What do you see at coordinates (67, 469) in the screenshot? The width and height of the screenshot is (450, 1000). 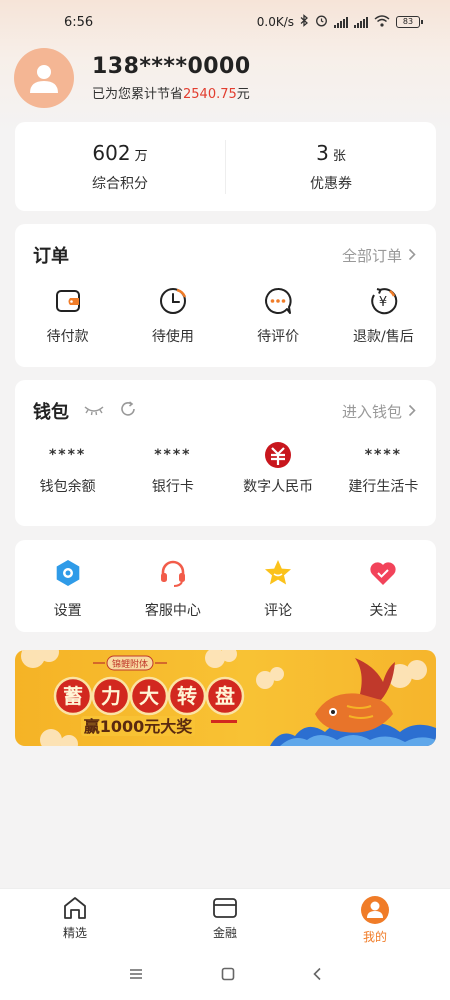 I see `wallet-balance: **** 钱包余额` at bounding box center [67, 469].